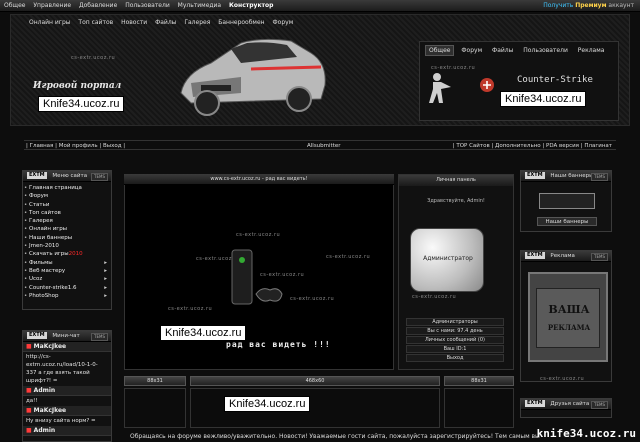 The height and width of the screenshot is (442, 640). I want to click on site-menu-header: EXTM Меню сайта TEMS, so click(67, 176).